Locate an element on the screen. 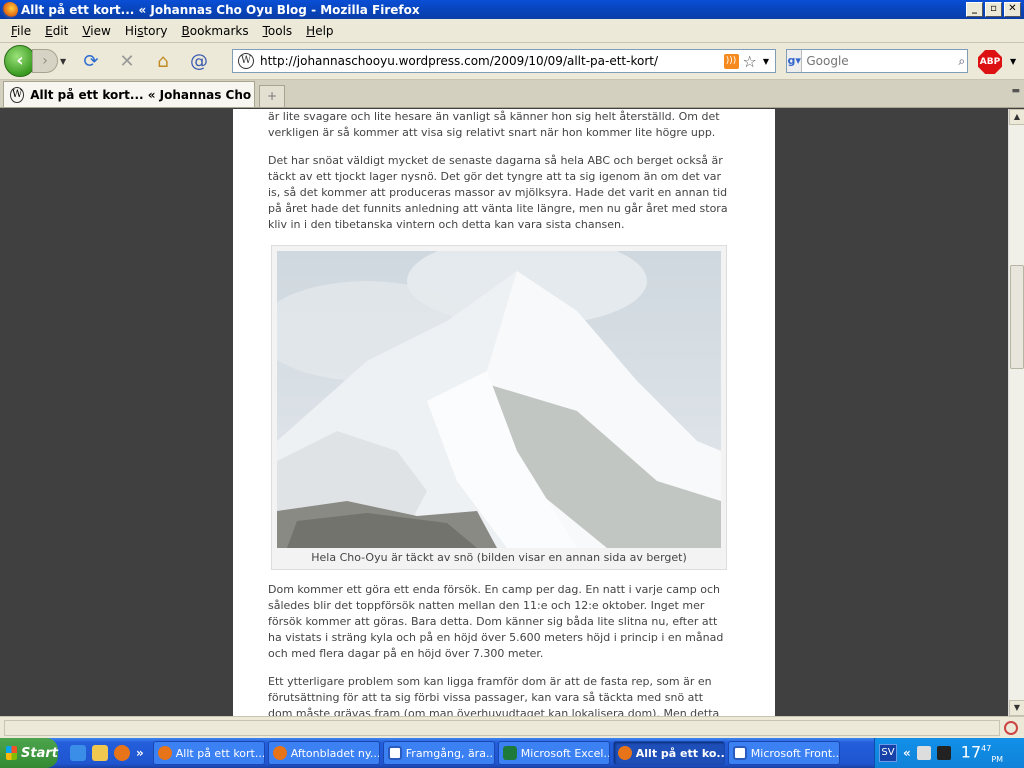 The image size is (1024, 768). language-indicator: SV is located at coordinates (888, 753).